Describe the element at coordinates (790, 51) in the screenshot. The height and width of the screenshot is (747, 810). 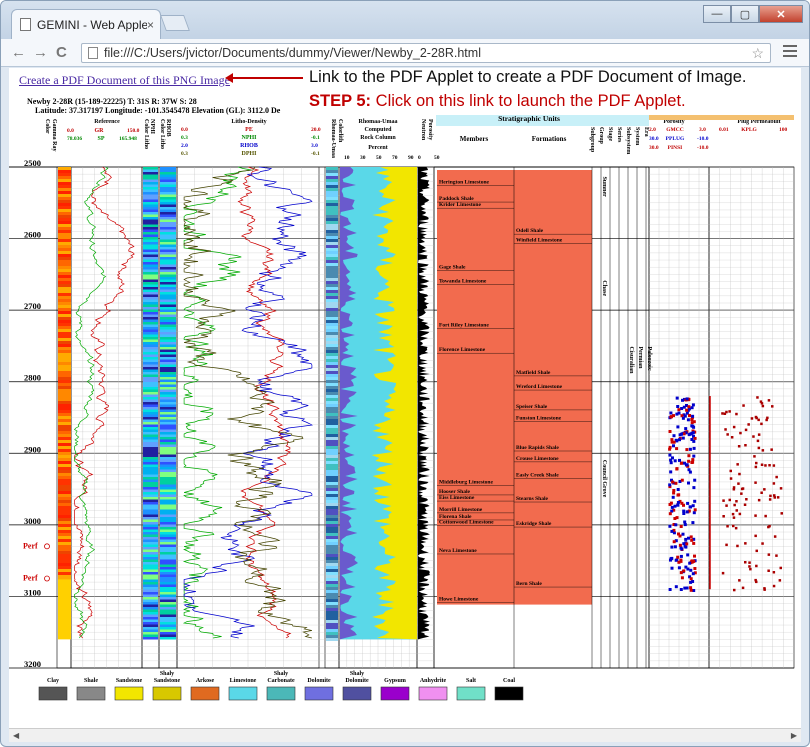
I see `menu-icon` at that location.